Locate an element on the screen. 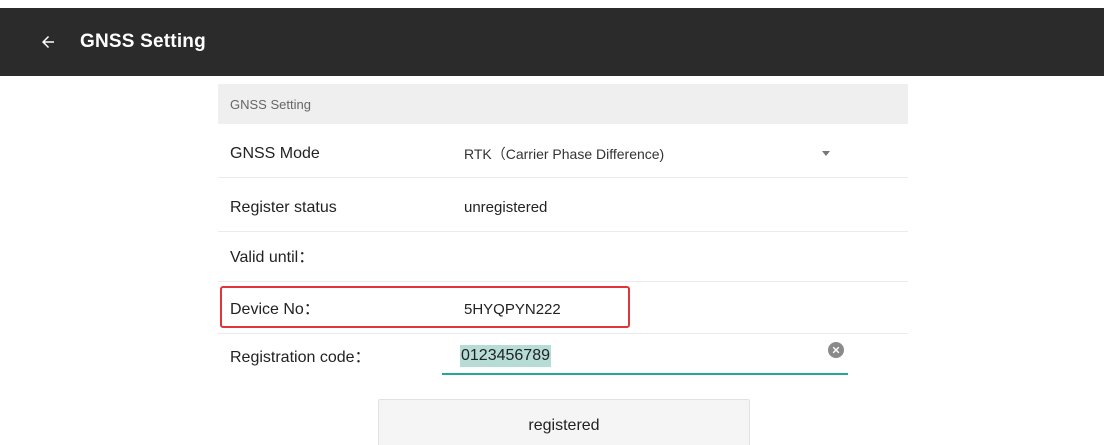 The height and width of the screenshot is (445, 1104). arrow-left-icon is located at coordinates (48, 42).